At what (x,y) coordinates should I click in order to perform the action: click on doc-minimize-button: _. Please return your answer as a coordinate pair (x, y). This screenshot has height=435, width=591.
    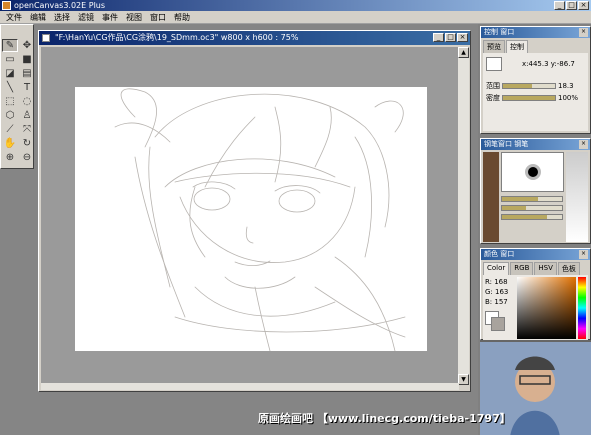
    Looking at the image, I should click on (438, 37).